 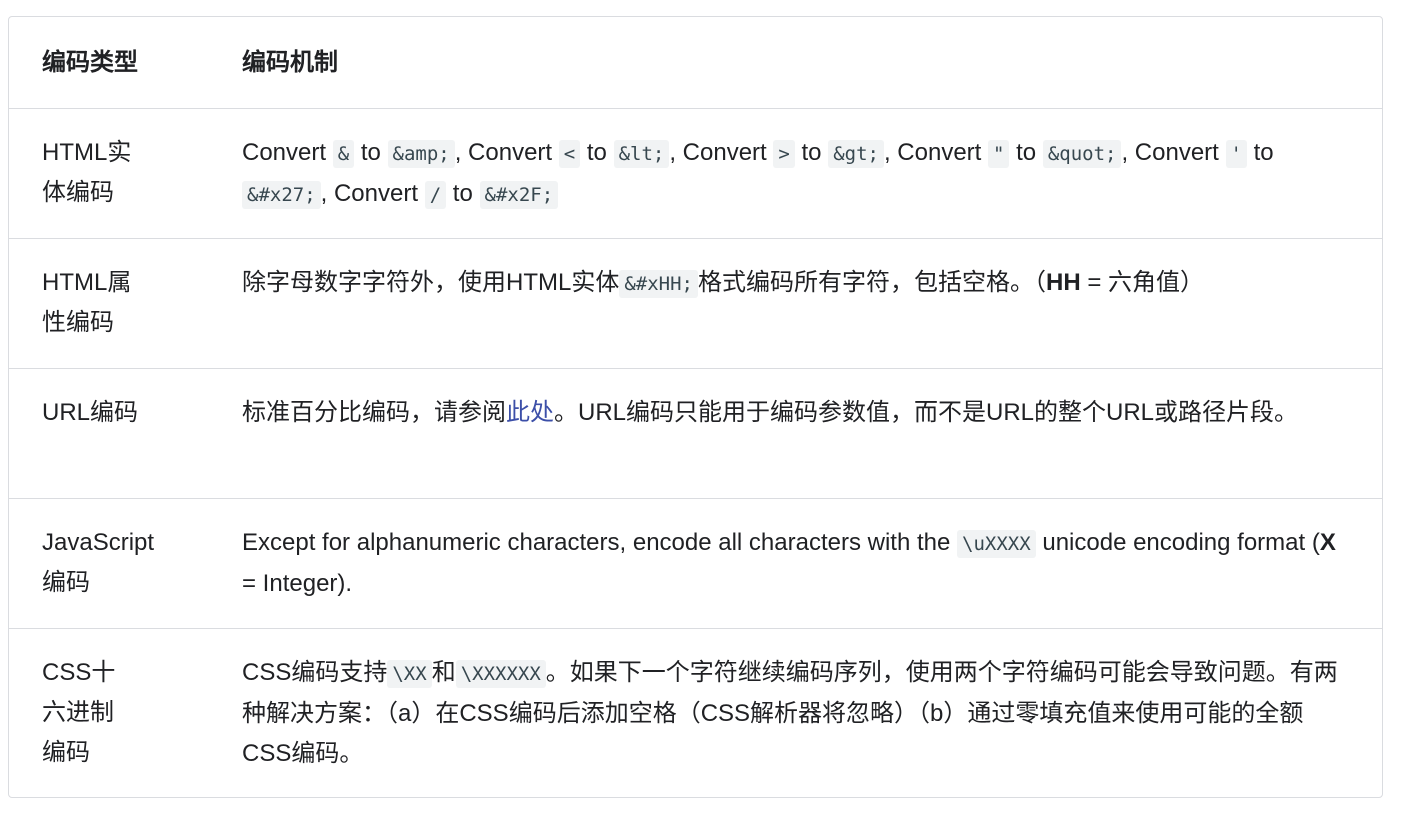 What do you see at coordinates (109, 303) in the screenshot?
I see `encoding-type-cell: HTML属性编码` at bounding box center [109, 303].